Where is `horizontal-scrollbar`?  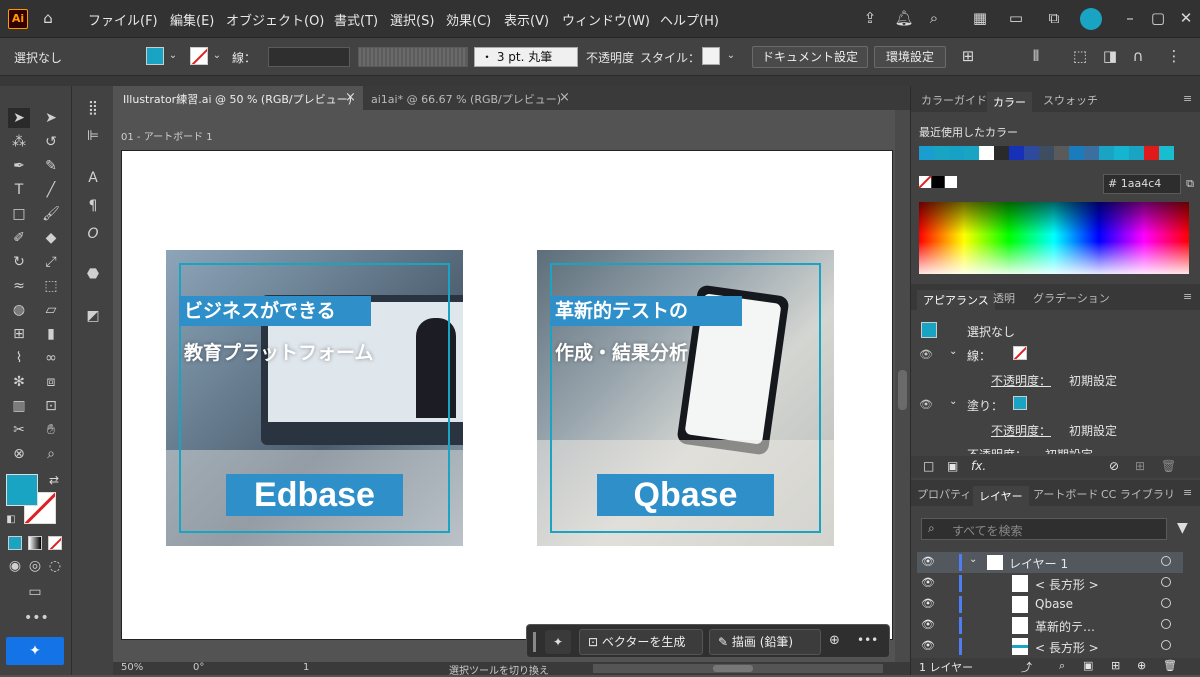
horizontal-scrollbar is located at coordinates (738, 668).